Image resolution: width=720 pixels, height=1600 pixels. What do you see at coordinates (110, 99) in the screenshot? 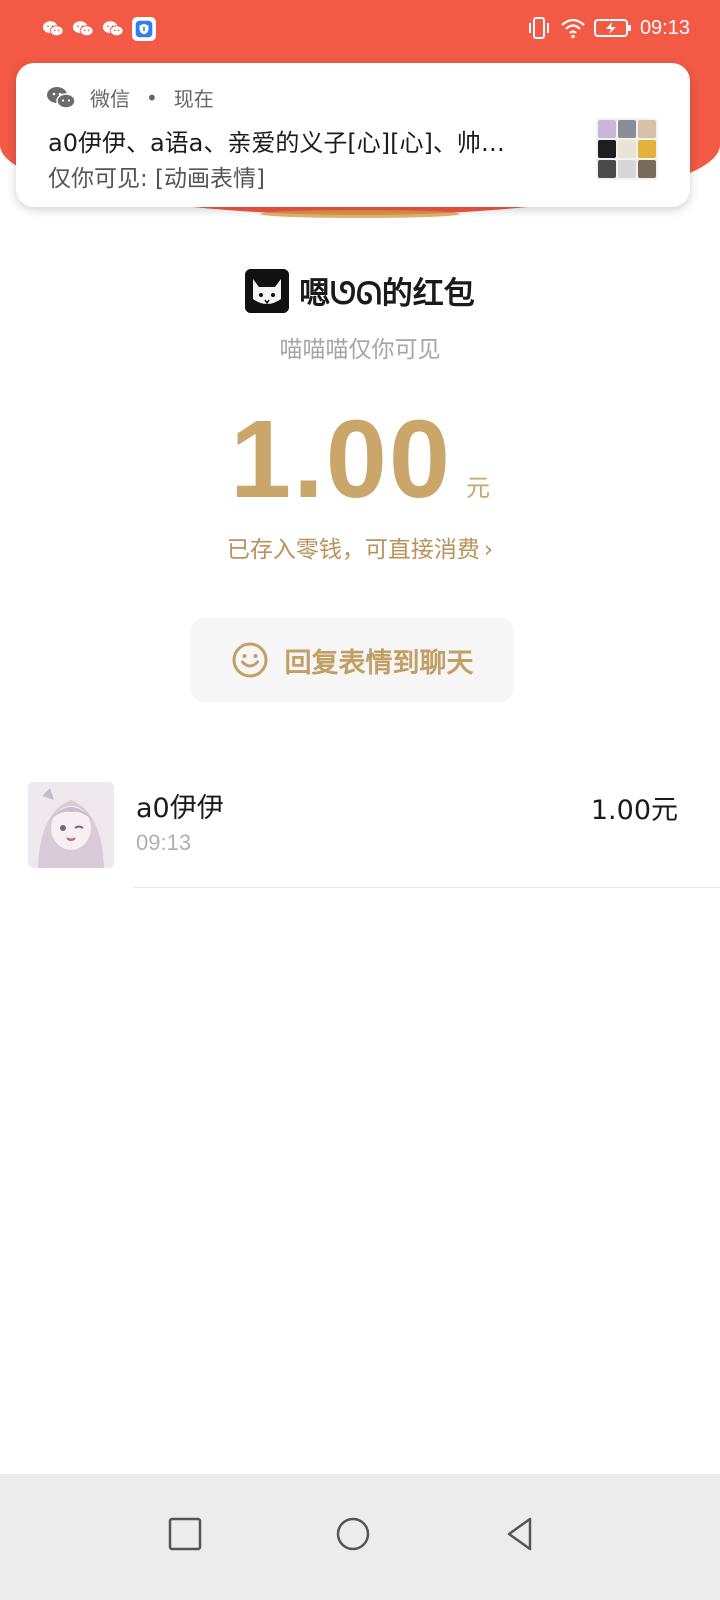
I see `notification-app-name: 微信` at bounding box center [110, 99].